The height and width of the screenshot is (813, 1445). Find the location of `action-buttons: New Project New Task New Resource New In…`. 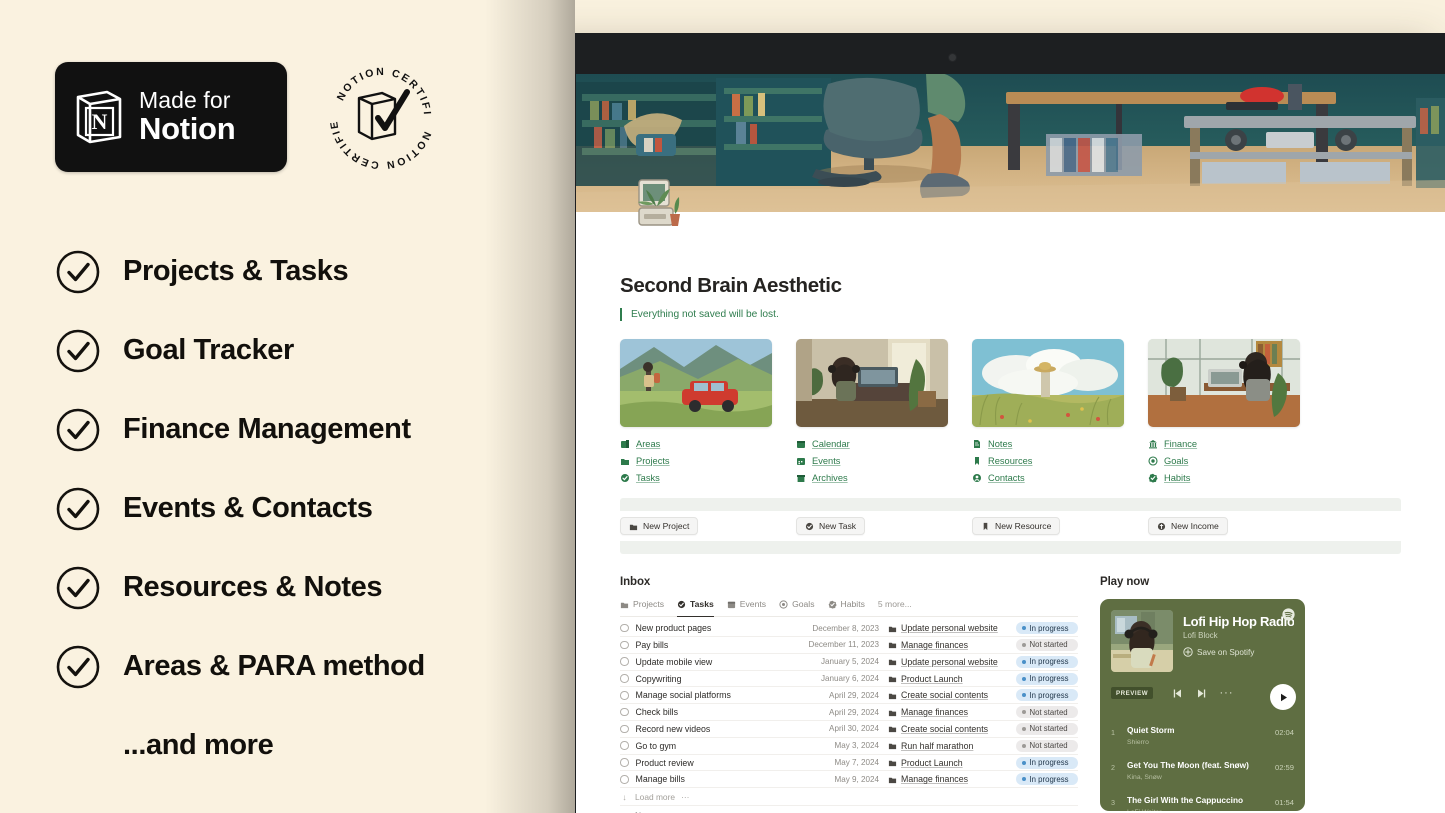

action-buttons: New Project New Task New Resource New In… is located at coordinates (1010, 526).